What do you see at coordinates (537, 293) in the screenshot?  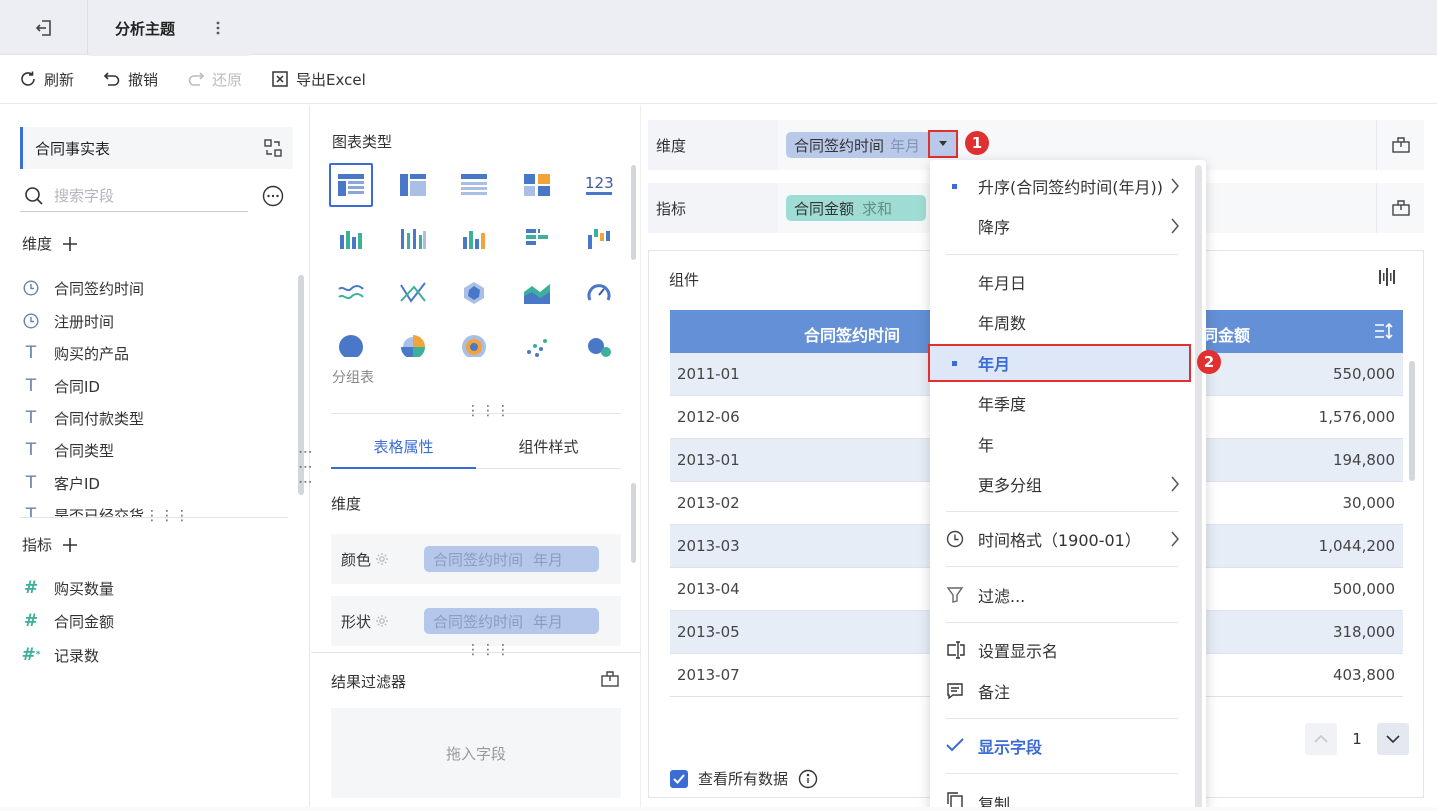 I see `chart-type-area` at bounding box center [537, 293].